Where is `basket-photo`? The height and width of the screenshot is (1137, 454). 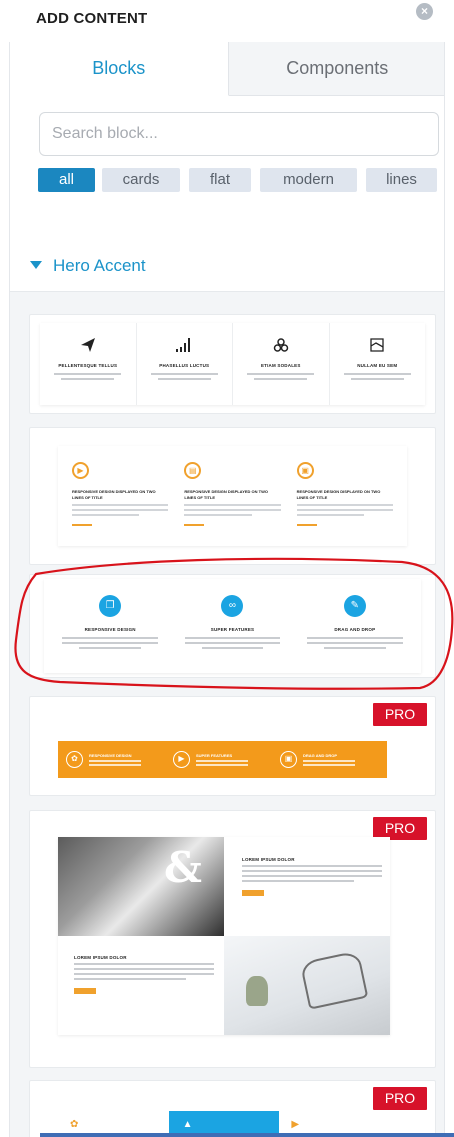 basket-photo is located at coordinates (307, 985).